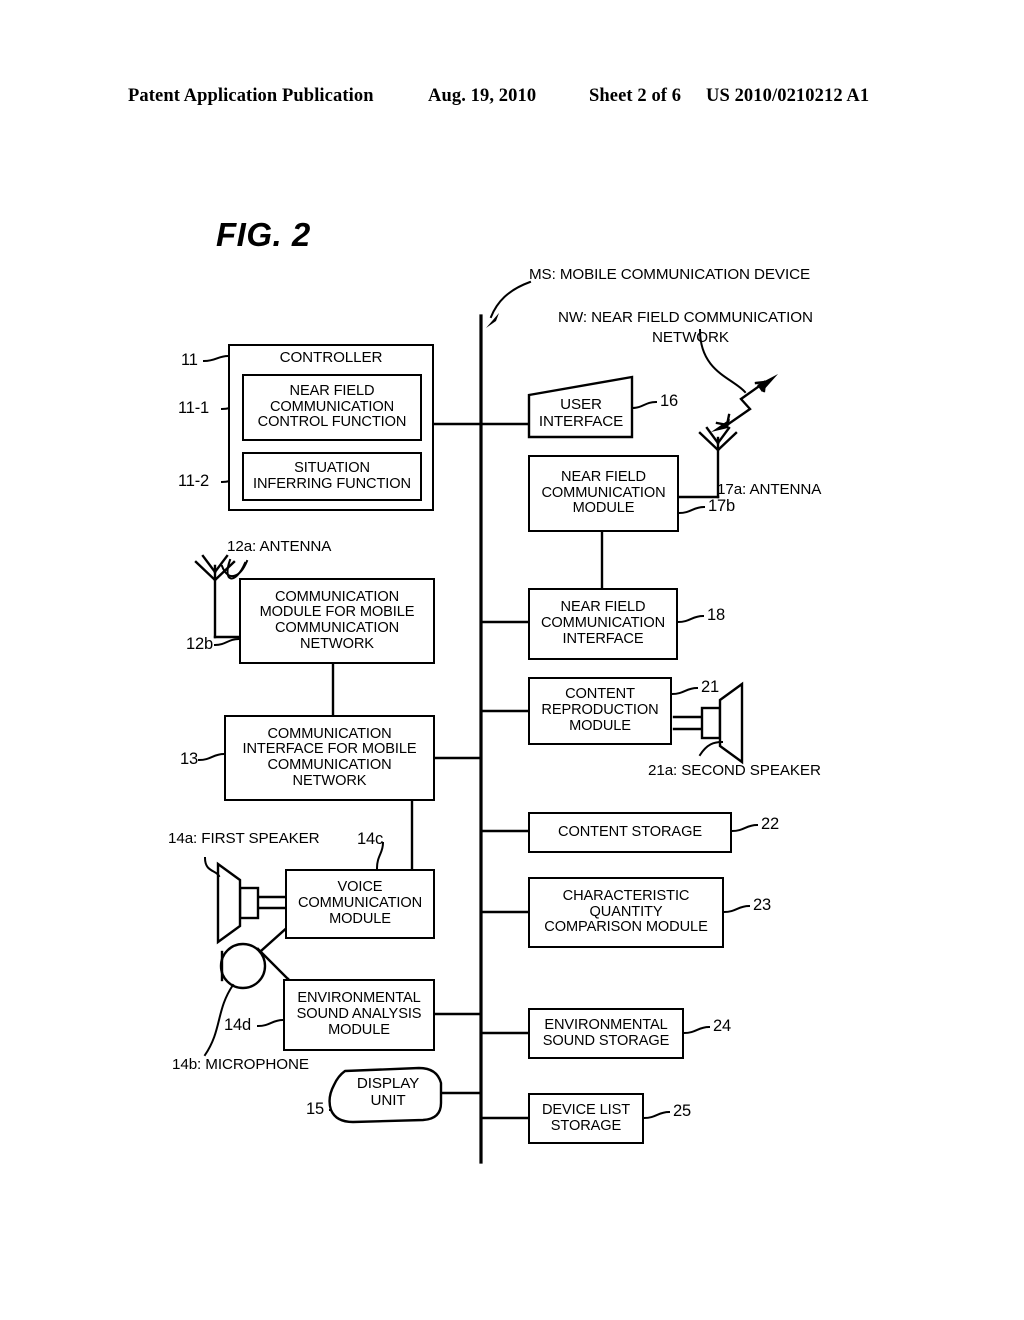 The width and height of the screenshot is (1024, 1320). What do you see at coordinates (669, 401) in the screenshot?
I see `ref-16: 16` at bounding box center [669, 401].